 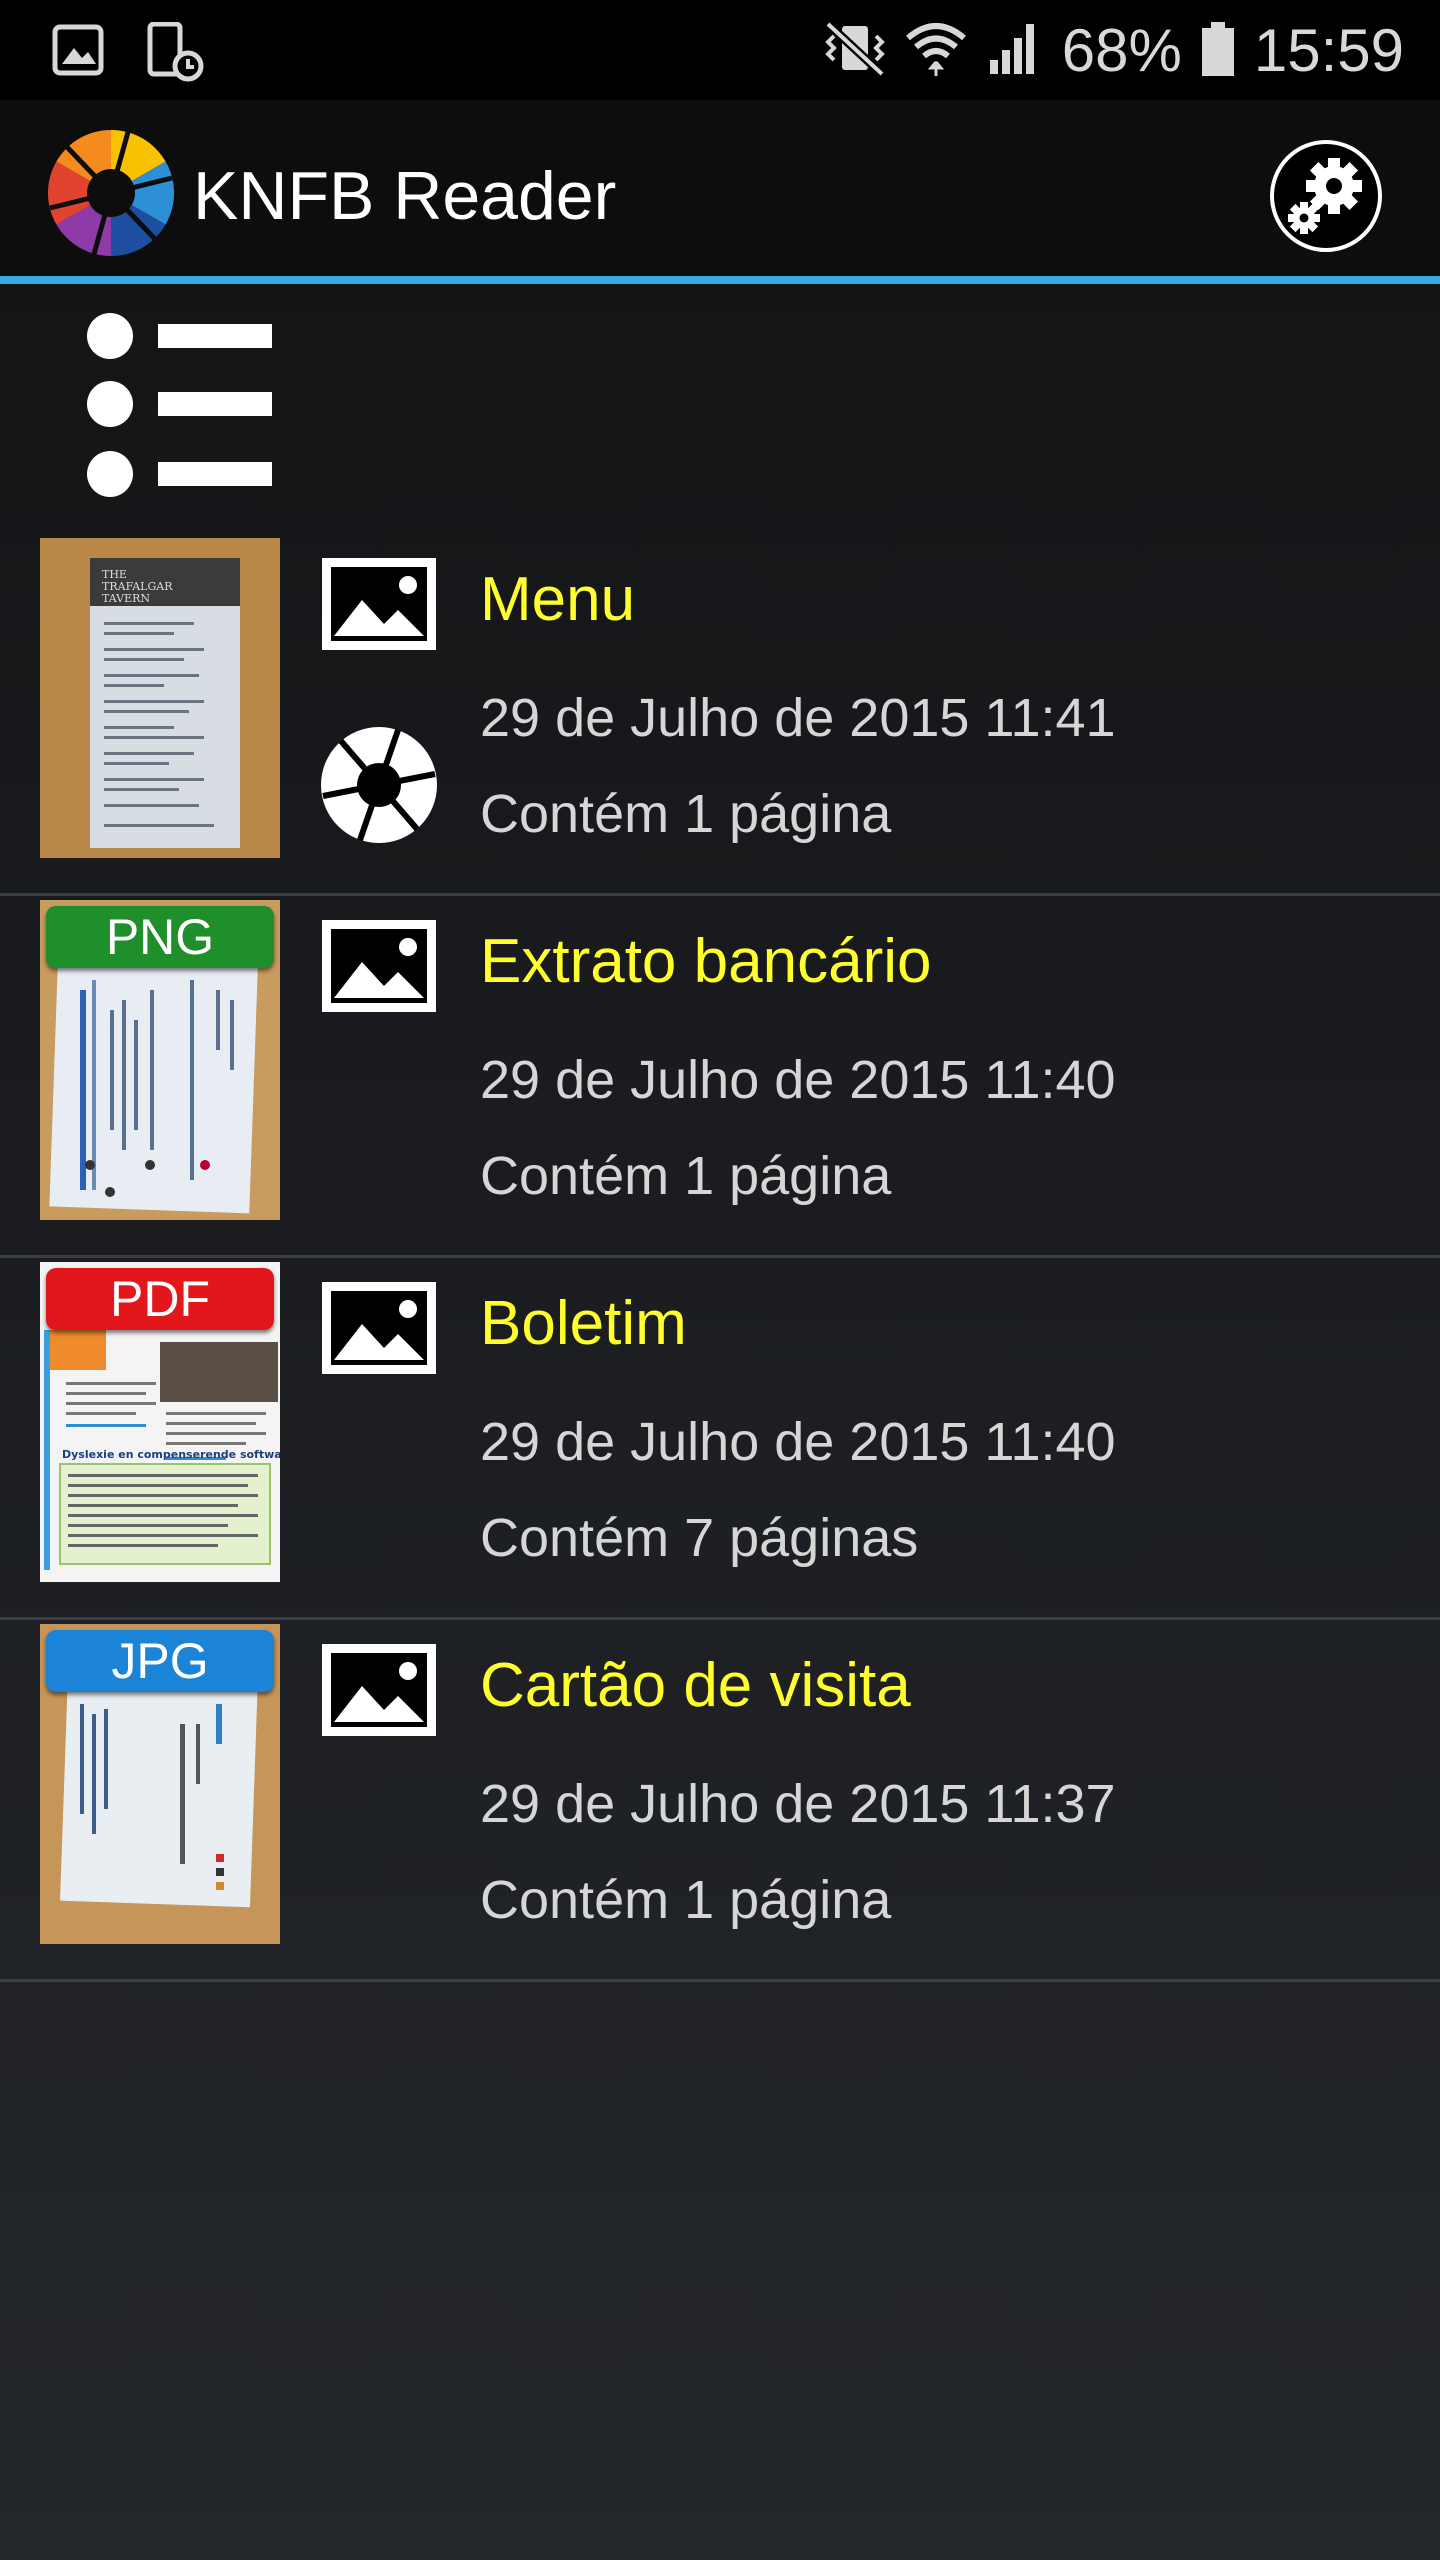 What do you see at coordinates (1121, 50) in the screenshot?
I see `battery-percent: 68%` at bounding box center [1121, 50].